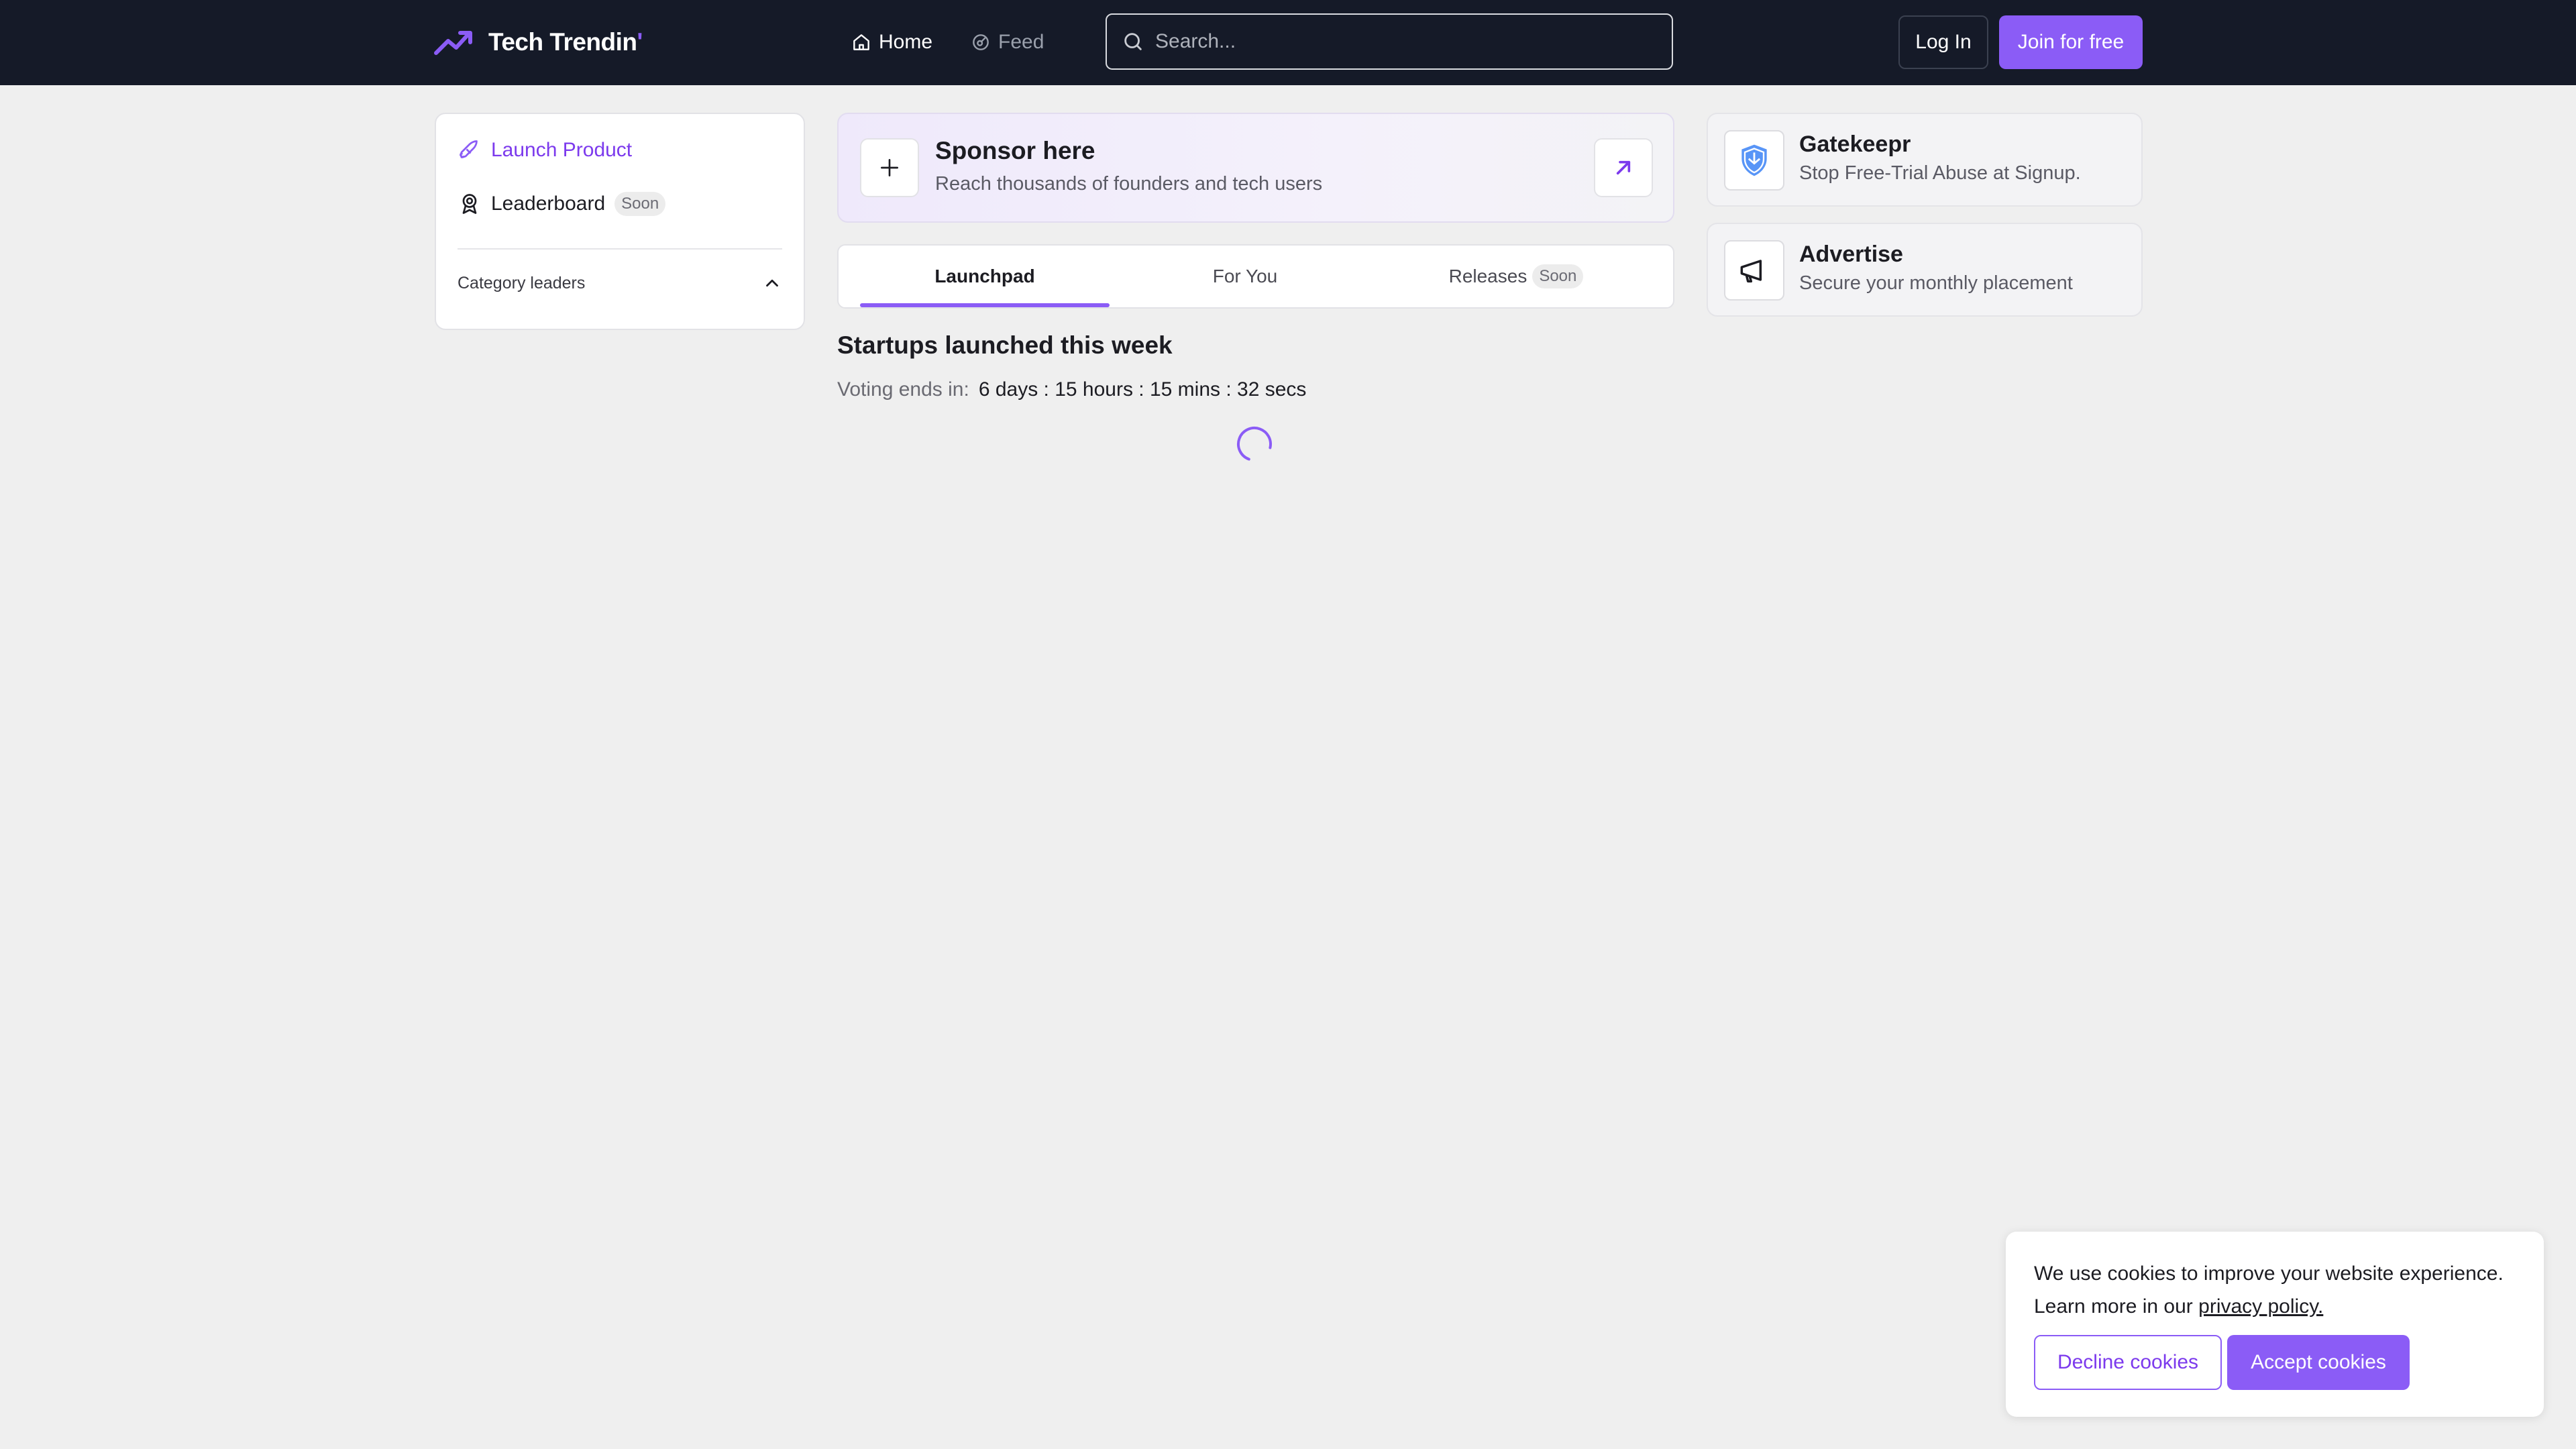  What do you see at coordinates (522, 282) in the screenshot?
I see `category-leaders-label: Category leaders` at bounding box center [522, 282].